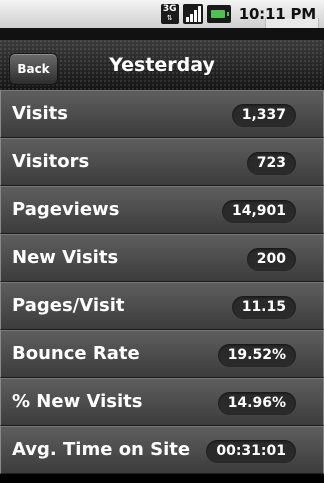 The width and height of the screenshot is (324, 483). I want to click on signal-strength-icon, so click(192, 14).